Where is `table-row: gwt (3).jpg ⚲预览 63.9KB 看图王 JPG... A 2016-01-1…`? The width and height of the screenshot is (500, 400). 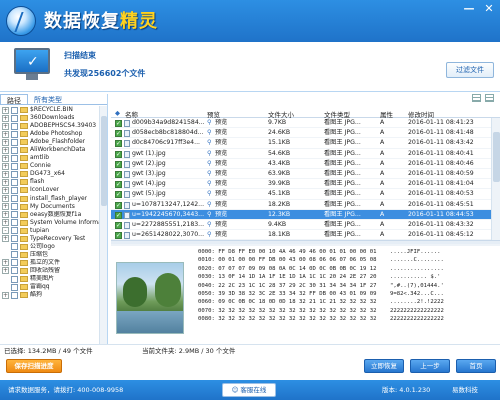
table-row: gwt (3).jpg ⚲预览 63.9KB 看图王 JPG... A 2016-01-1… is located at coordinates (301, 174).